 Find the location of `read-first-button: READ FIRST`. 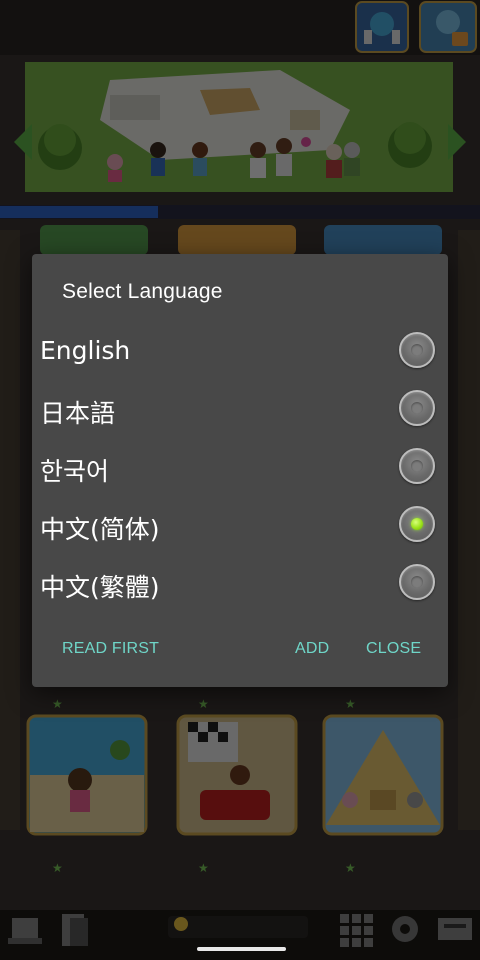

read-first-button: READ FIRST is located at coordinates (110, 649).